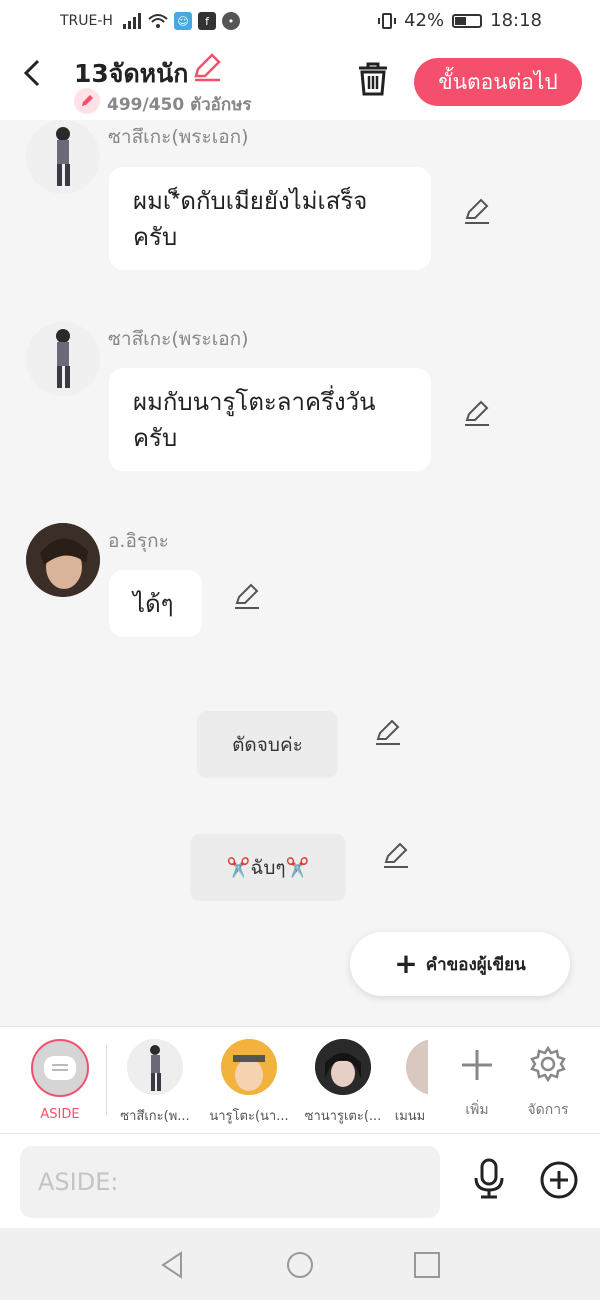 This screenshot has height=1300, width=600. What do you see at coordinates (207, 21) in the screenshot?
I see `facebook-icon: f` at bounding box center [207, 21].